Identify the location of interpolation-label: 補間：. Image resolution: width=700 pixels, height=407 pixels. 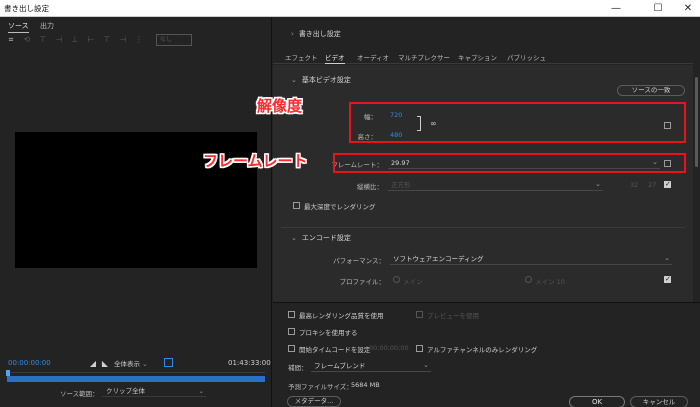
(298, 368).